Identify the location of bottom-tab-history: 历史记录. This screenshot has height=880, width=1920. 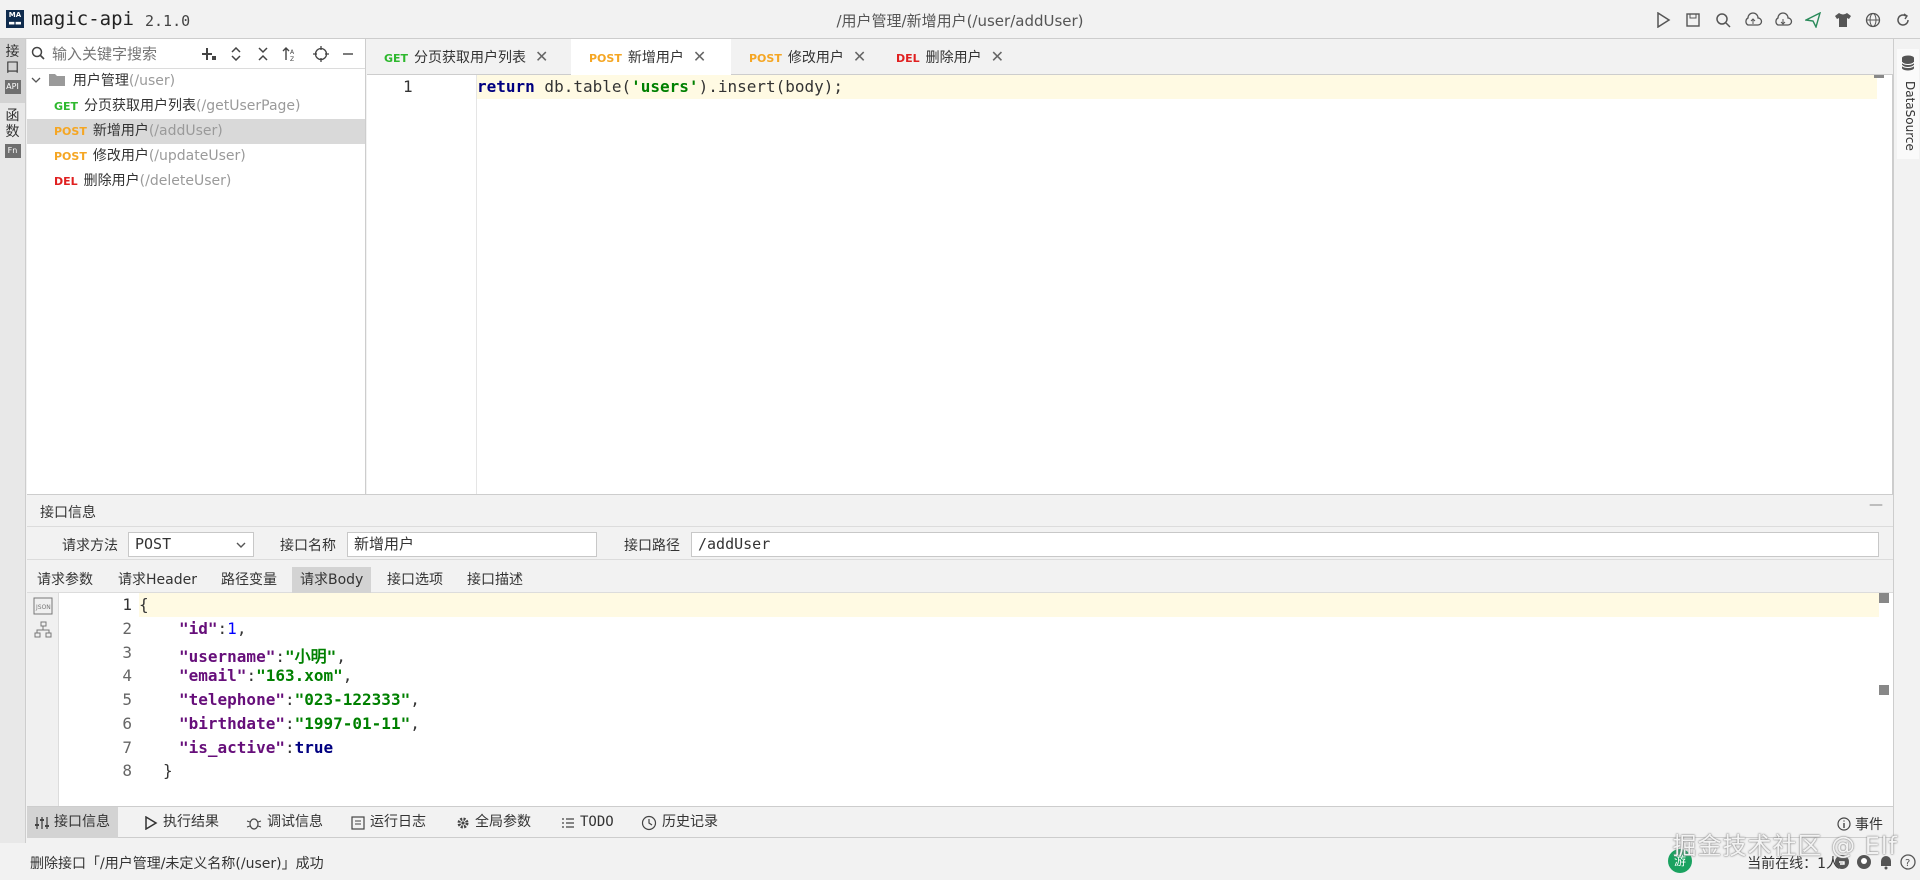
(679, 822).